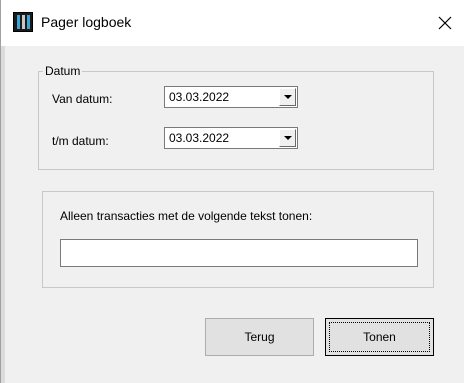 The width and height of the screenshot is (464, 383). I want to click on van-datum-dropdown-button, so click(287, 97).